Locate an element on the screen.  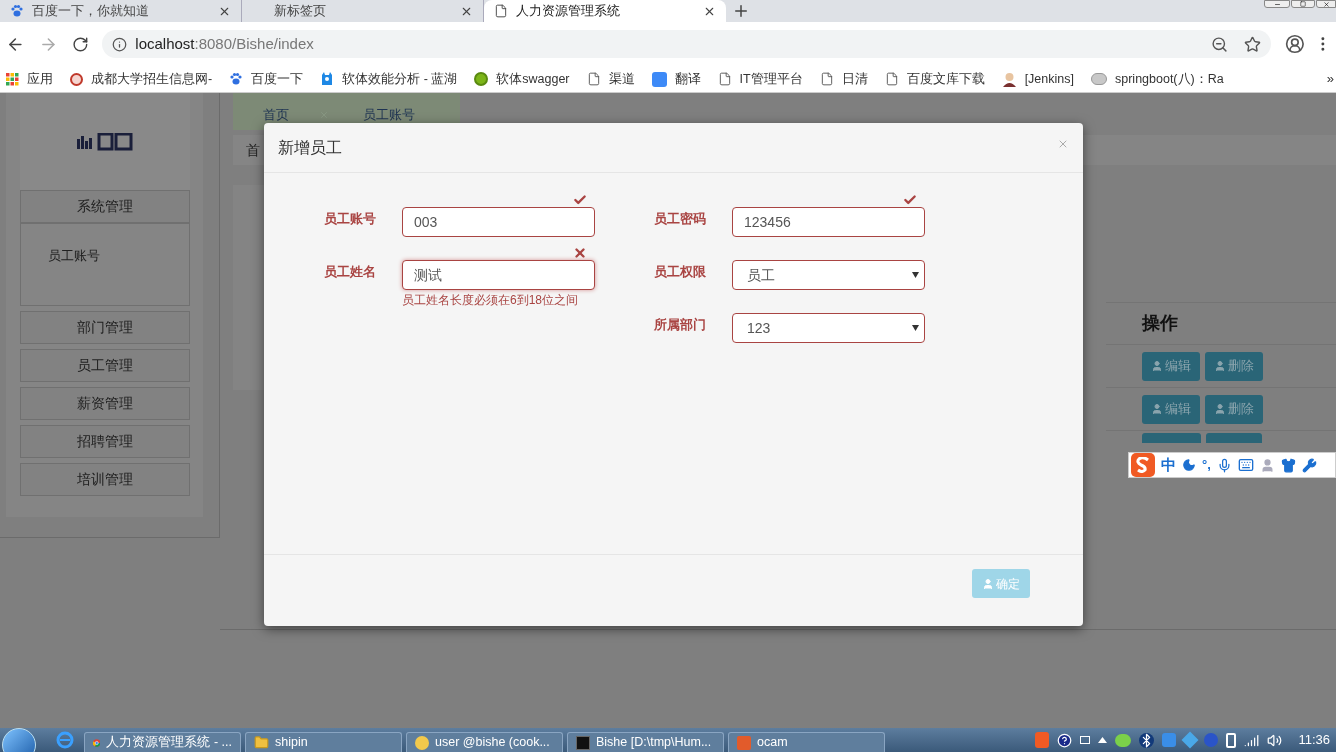
settings-icon is located at coordinates (1309, 465).